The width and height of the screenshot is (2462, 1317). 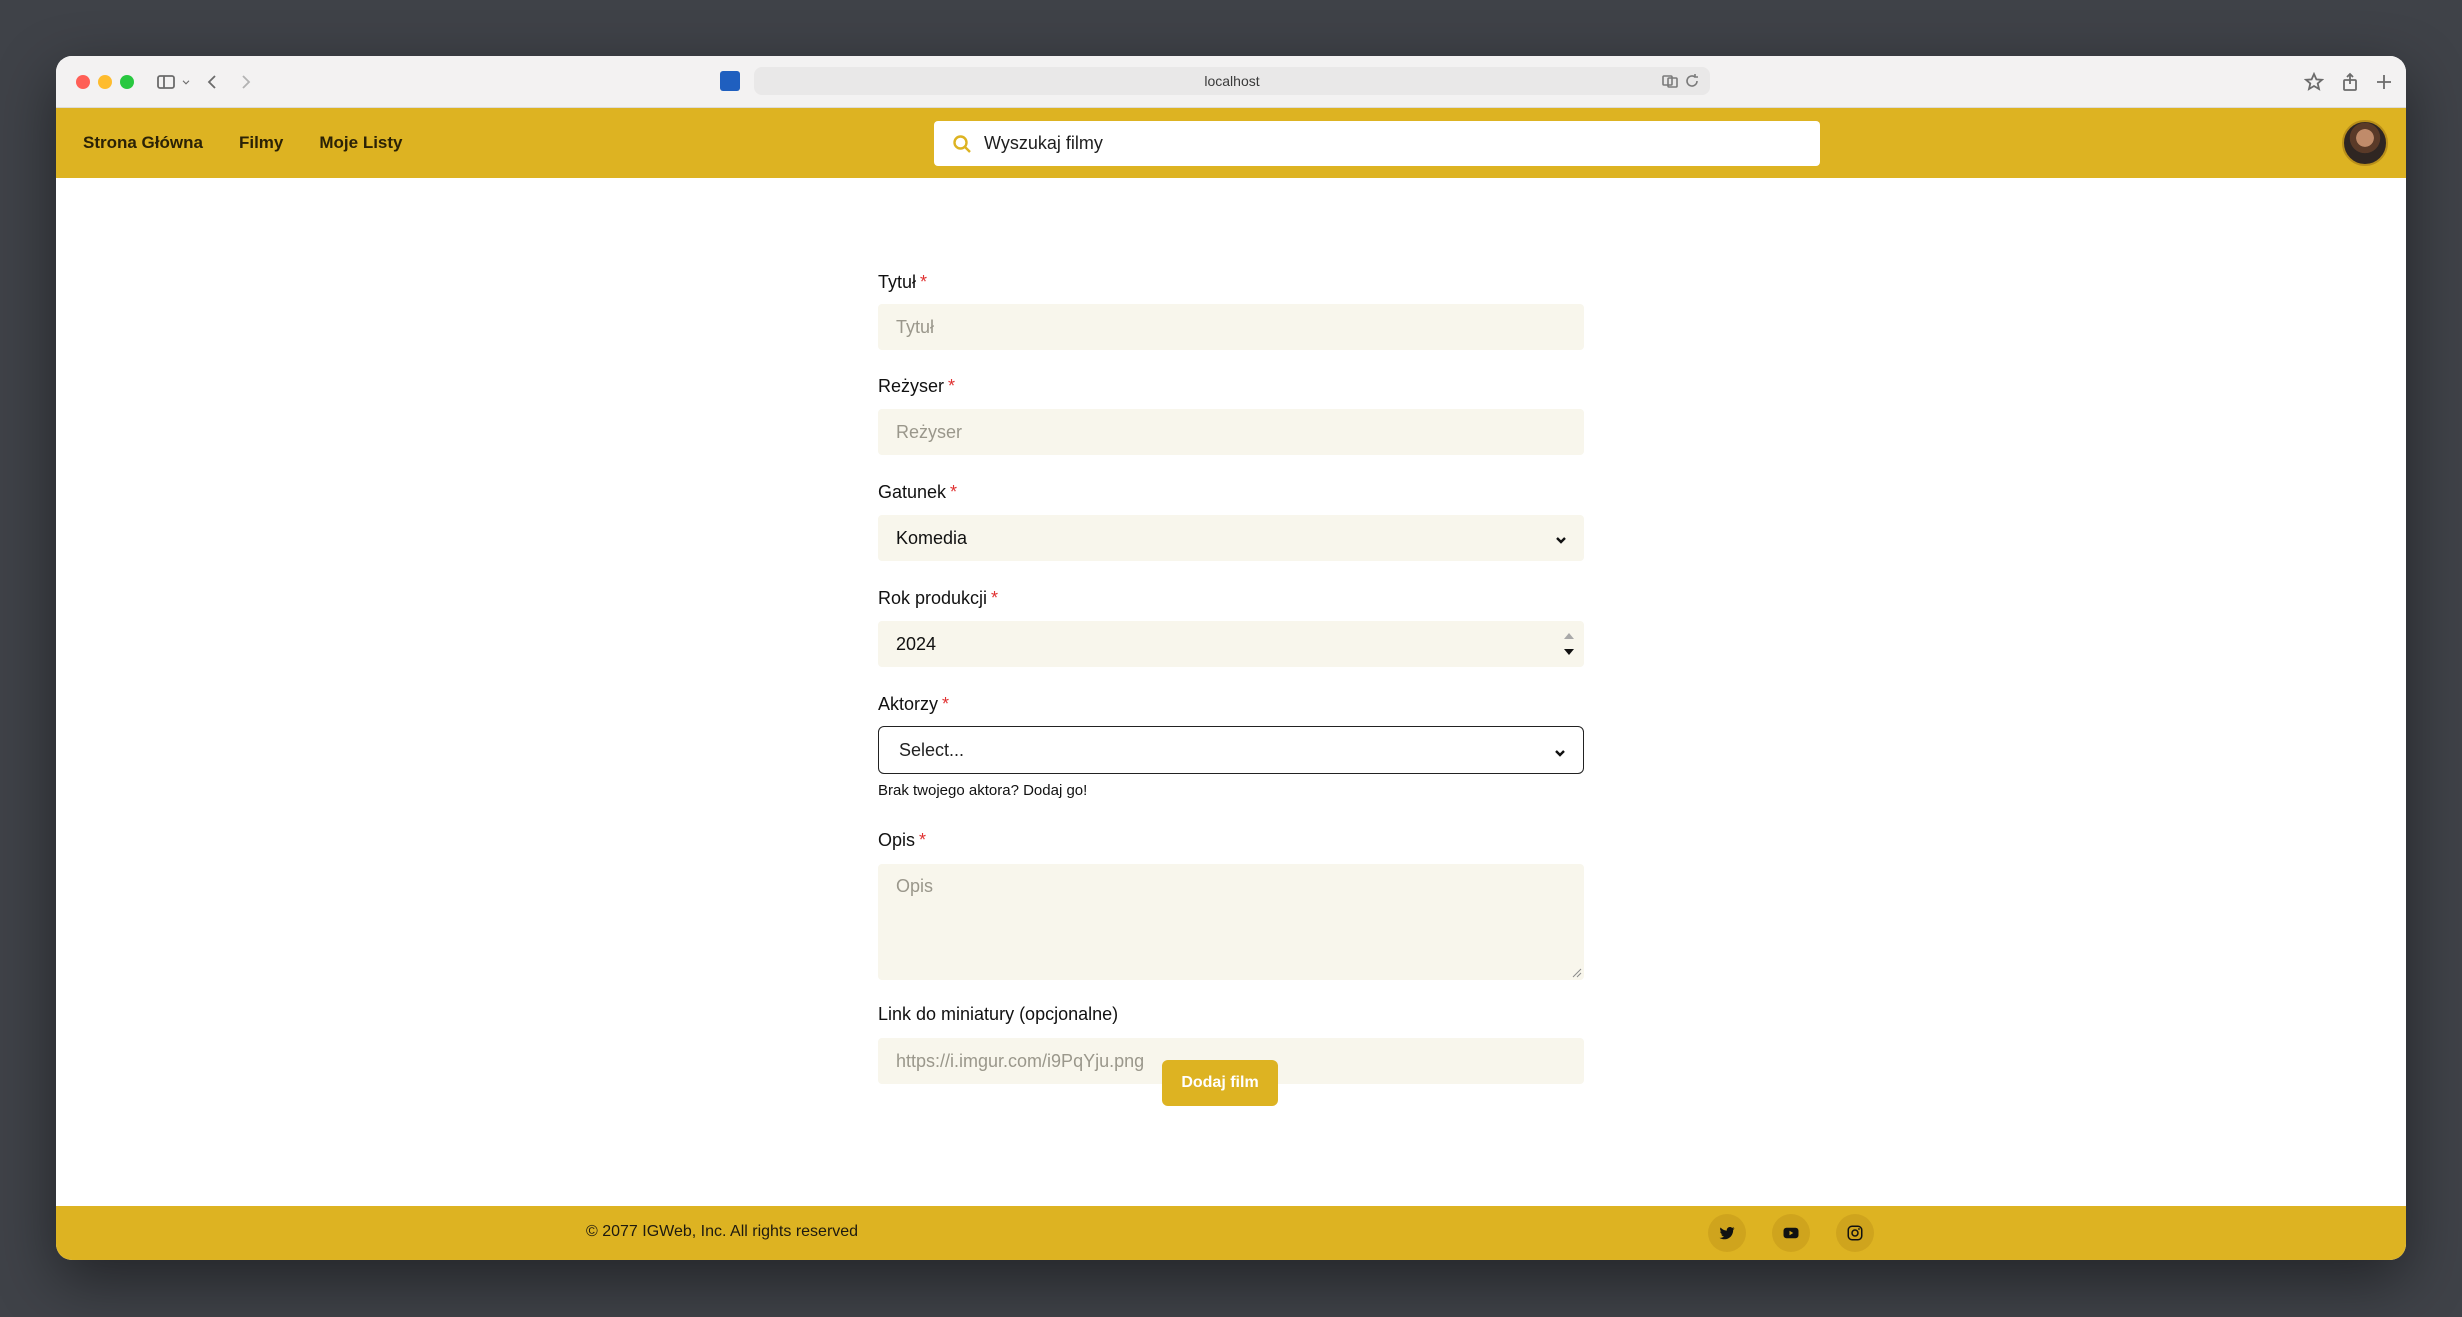 What do you see at coordinates (1231, 327) in the screenshot?
I see `title-input: Tytuł` at bounding box center [1231, 327].